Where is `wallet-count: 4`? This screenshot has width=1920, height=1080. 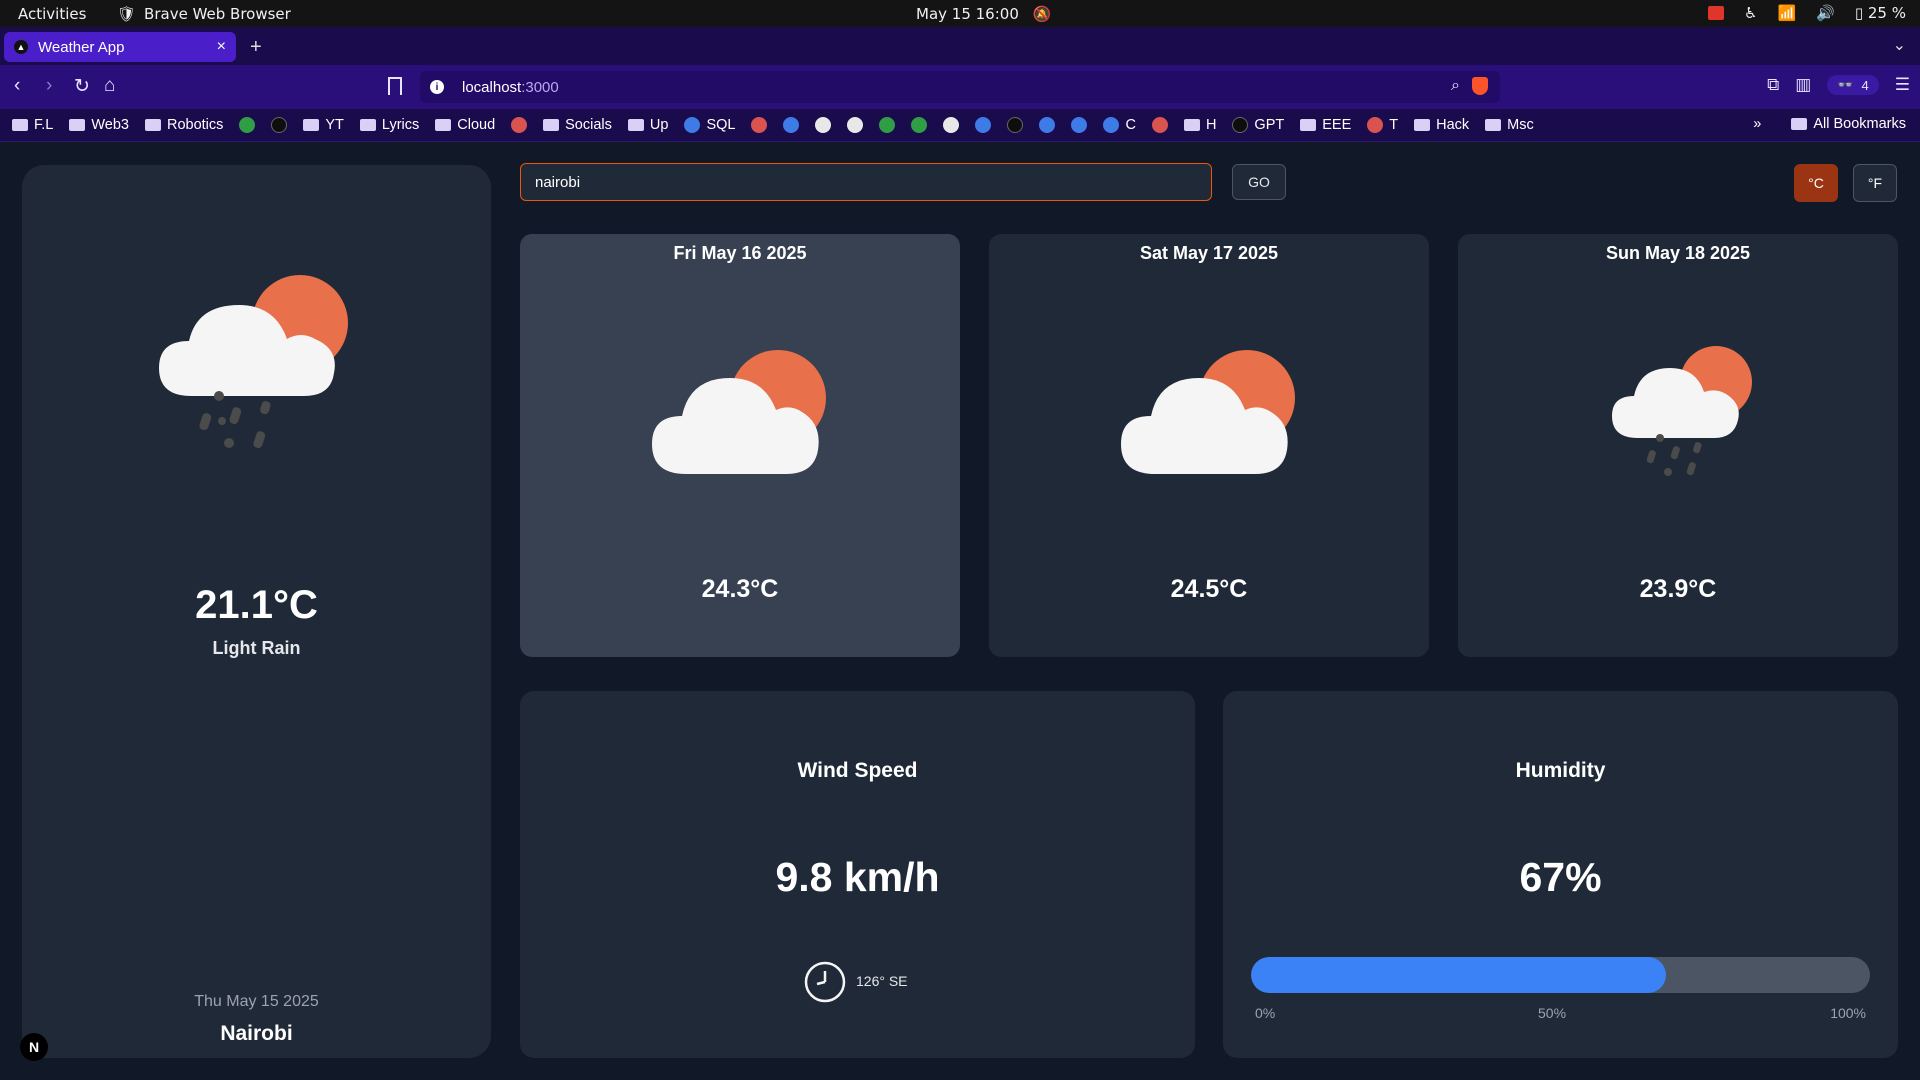 wallet-count: 4 is located at coordinates (1865, 85).